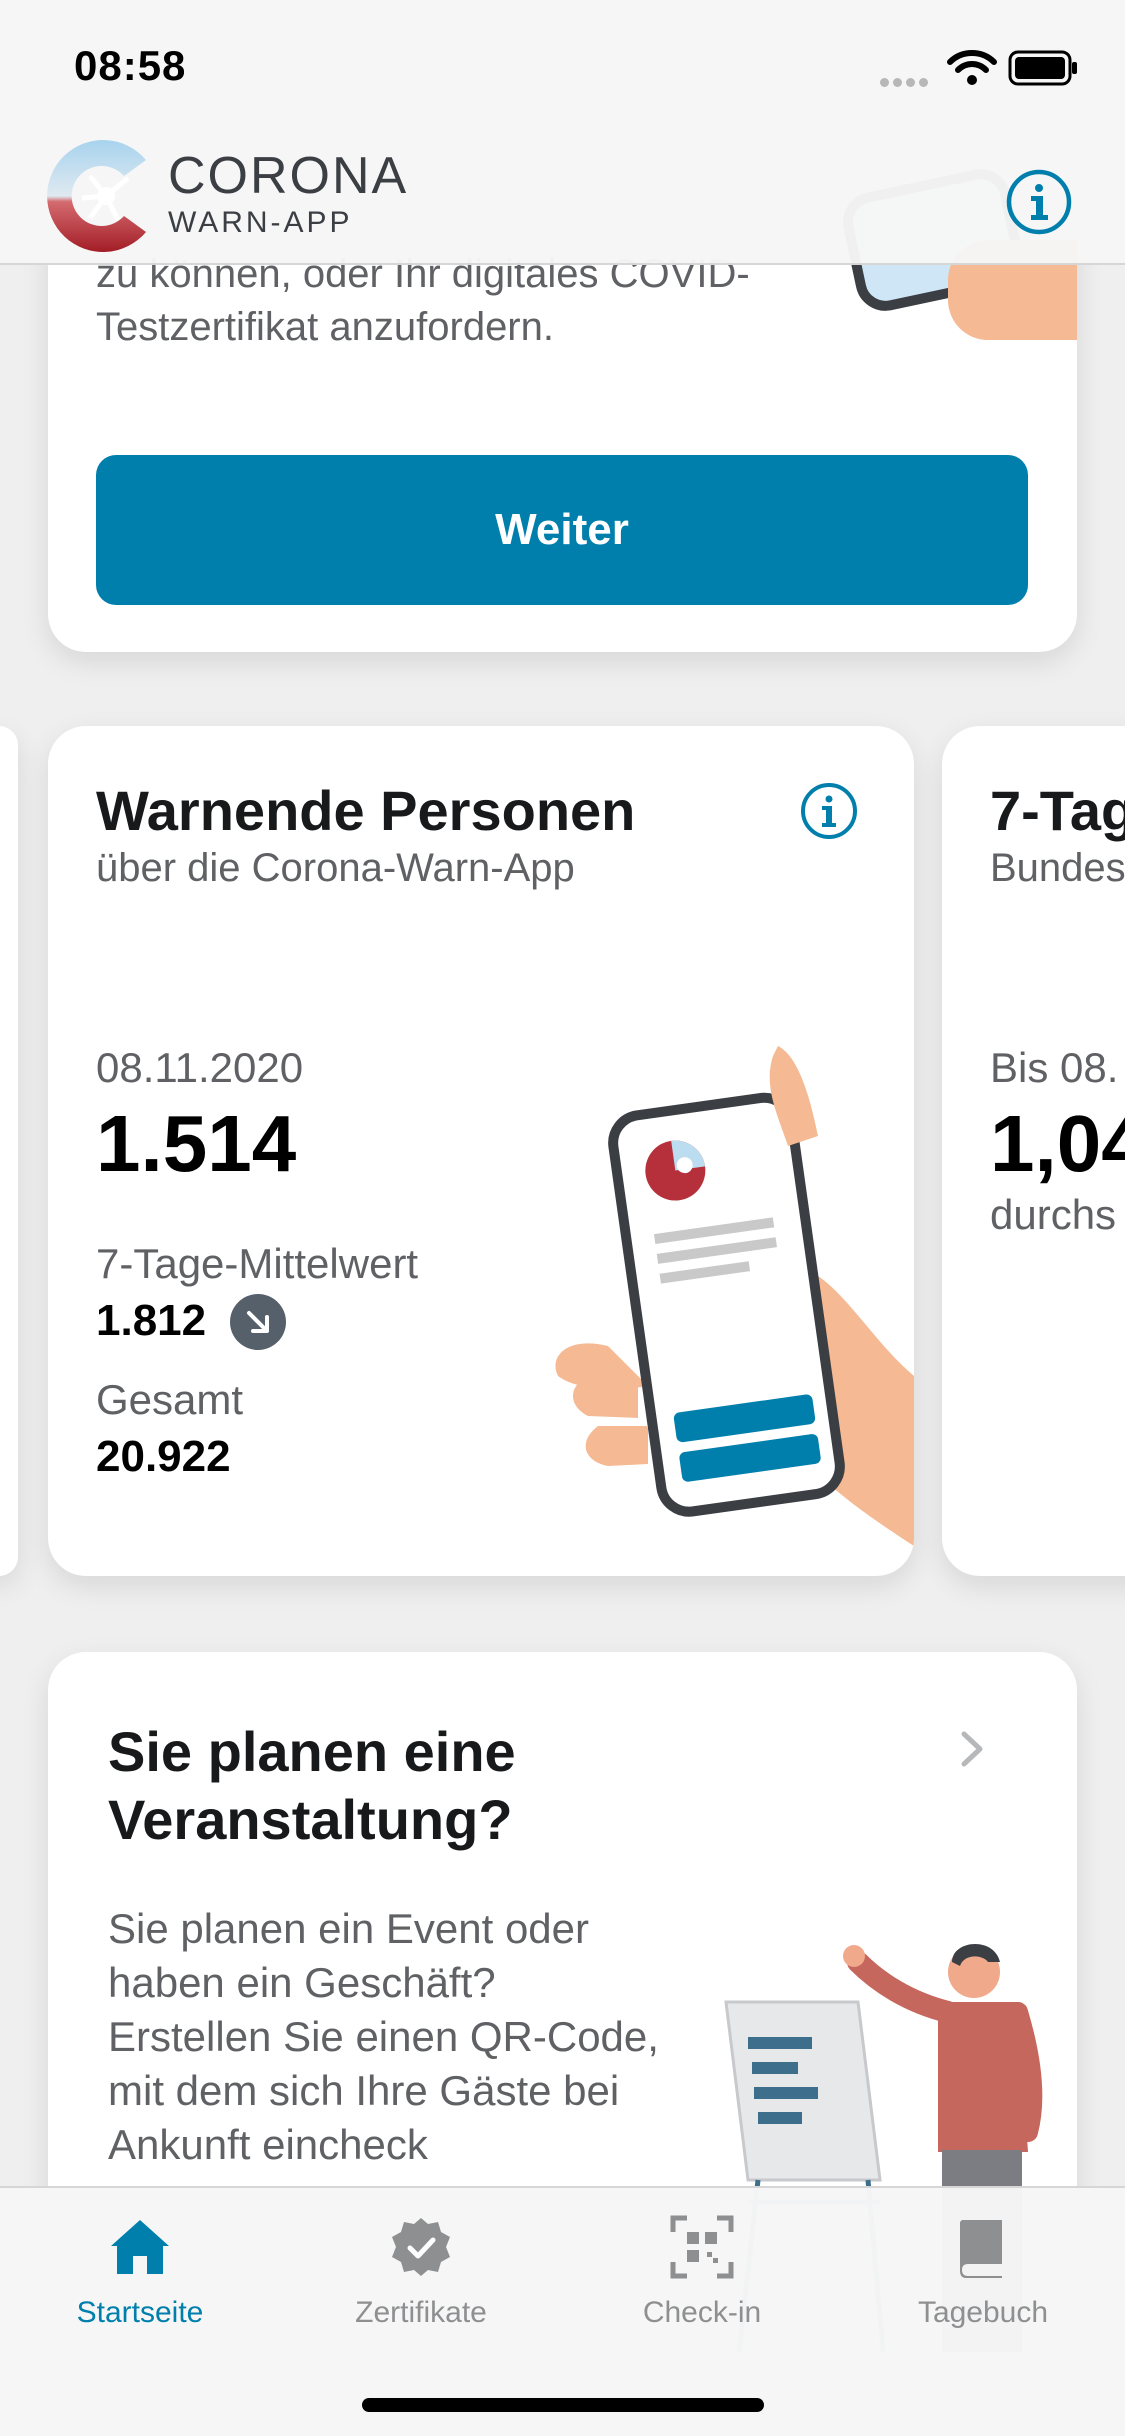 This screenshot has height=2436, width=1125. What do you see at coordinates (196, 1143) in the screenshot?
I see `stat-value: 1.514` at bounding box center [196, 1143].